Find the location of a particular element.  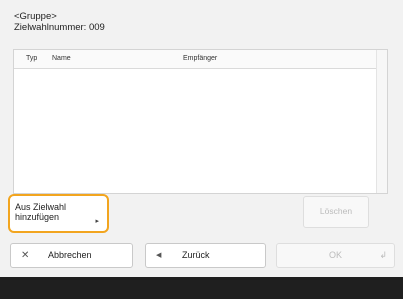

cancel-label: Abbrechen is located at coordinates (70, 255).